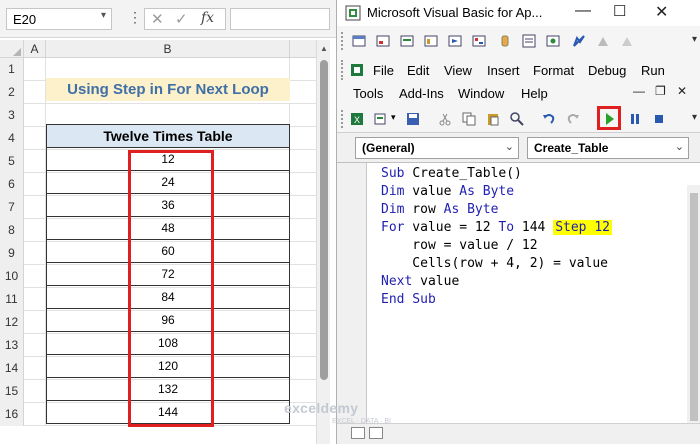  What do you see at coordinates (12, 207) in the screenshot?
I see `row-header: 7` at bounding box center [12, 207].